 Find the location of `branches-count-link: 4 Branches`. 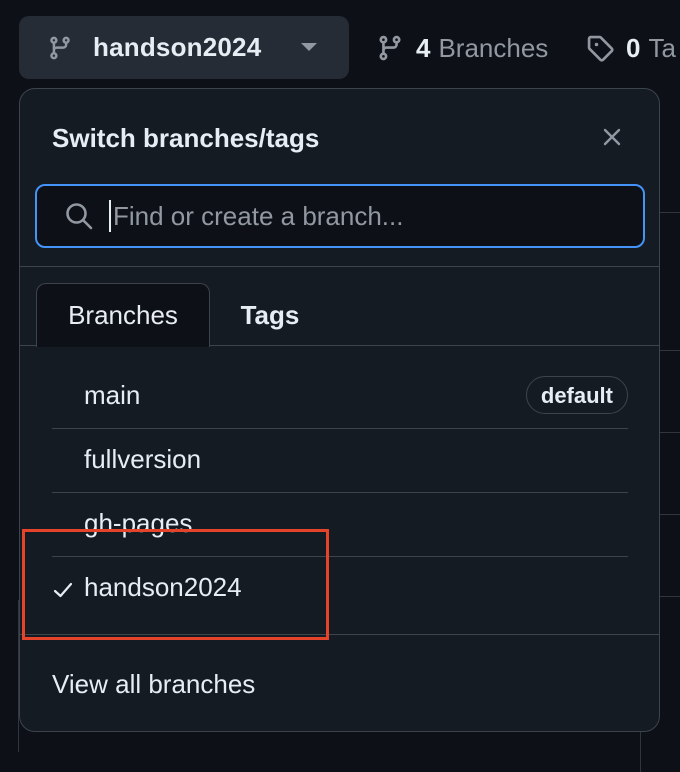

branches-count-link: 4 Branches is located at coordinates (462, 48).